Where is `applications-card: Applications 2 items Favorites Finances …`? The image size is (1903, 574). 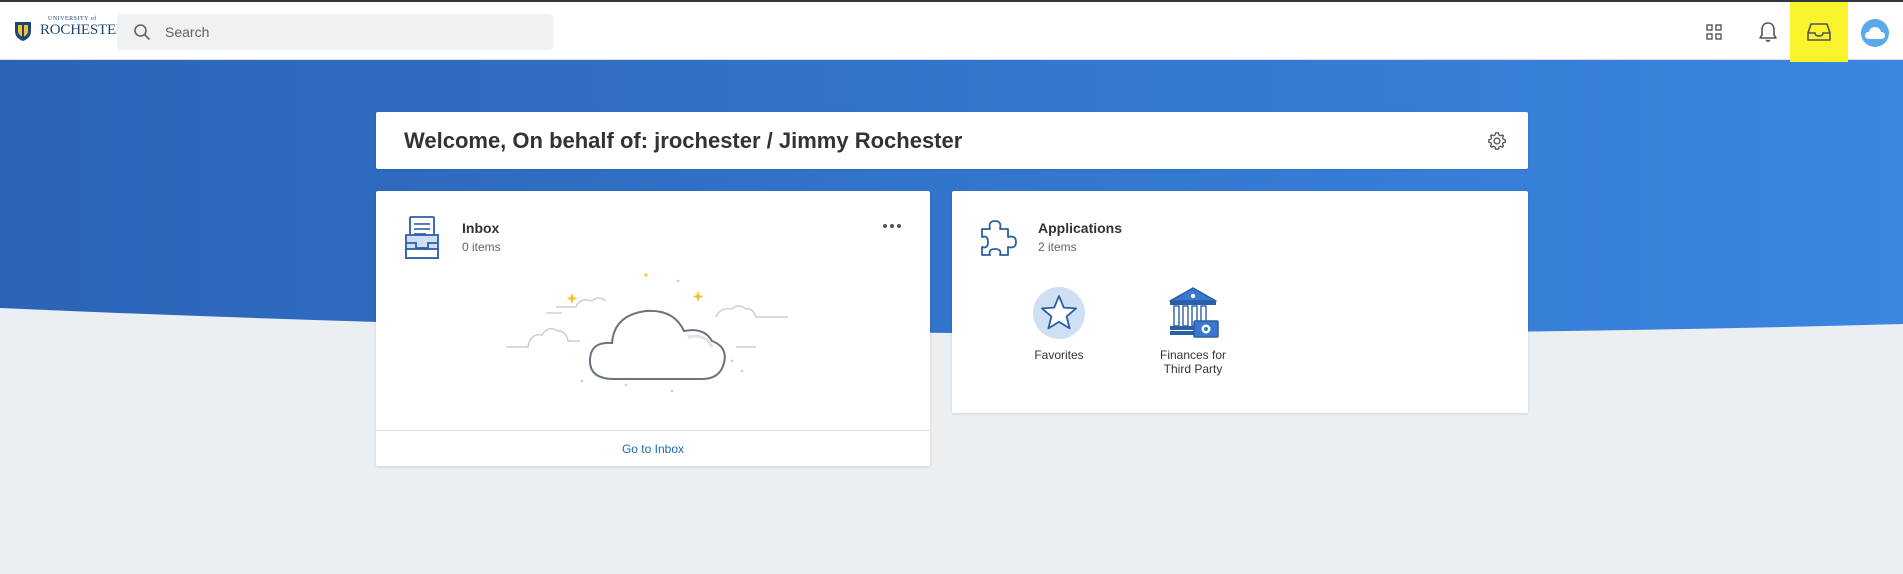 applications-card: Applications 2 items Favorites Finances … is located at coordinates (1240, 302).